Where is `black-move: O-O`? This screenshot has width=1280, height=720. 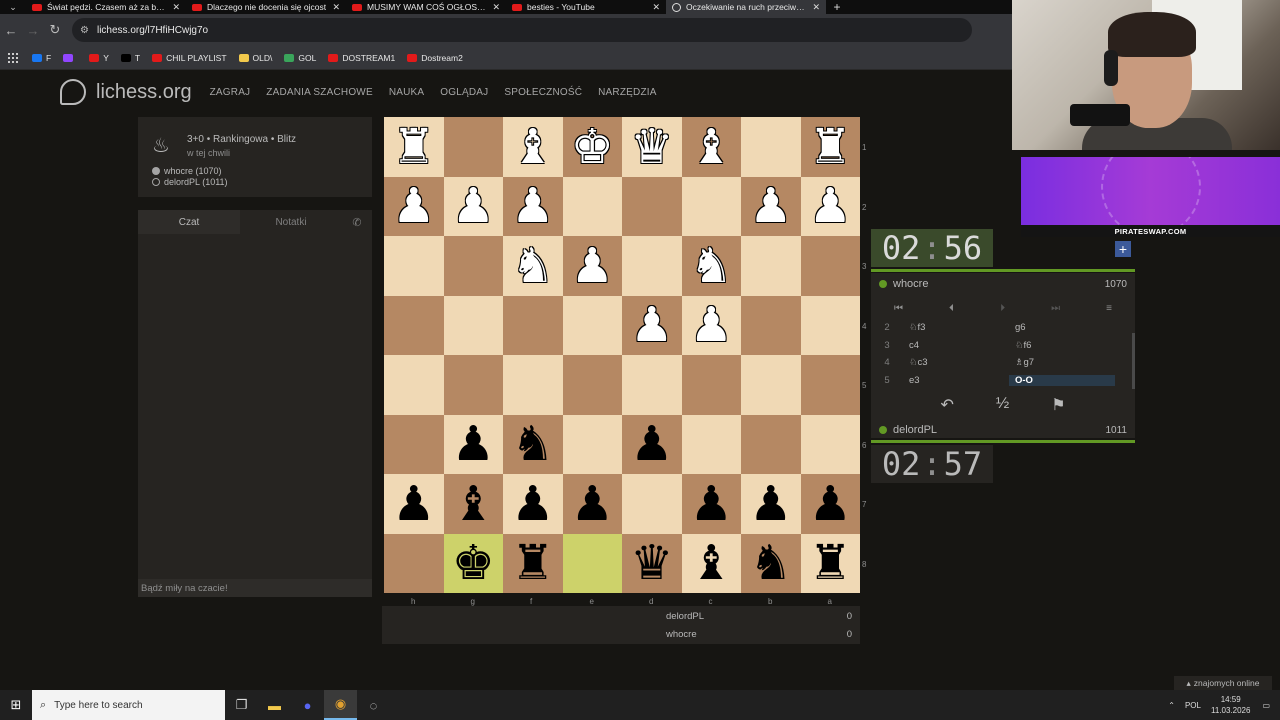 black-move: O-O is located at coordinates (1062, 380).